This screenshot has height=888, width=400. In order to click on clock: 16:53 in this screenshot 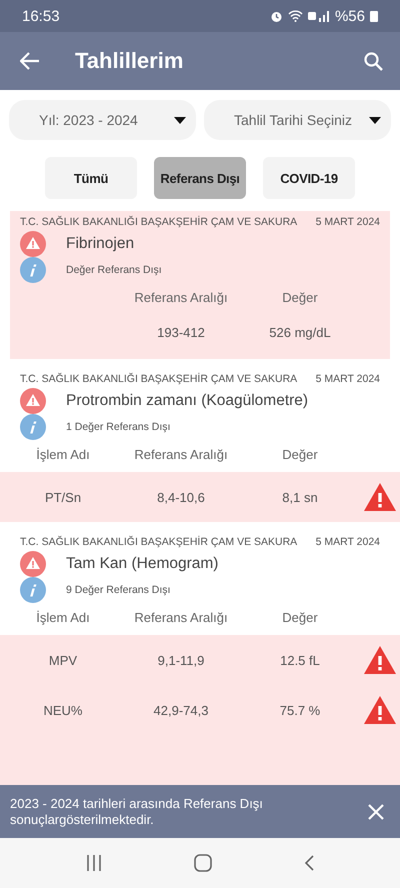, I will do `click(41, 16)`.